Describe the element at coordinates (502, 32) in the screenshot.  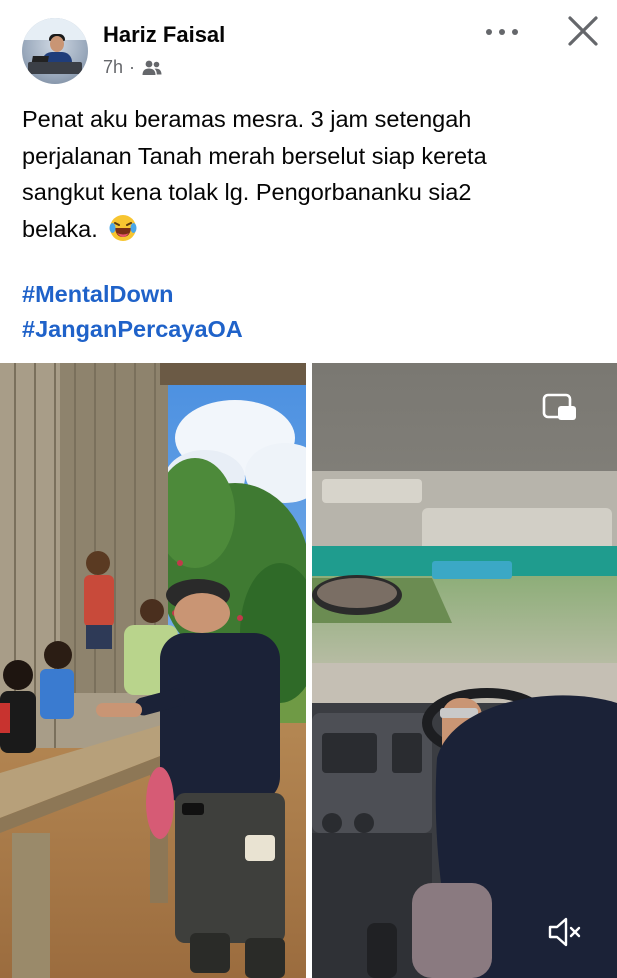
I see `more-options-icon` at that location.